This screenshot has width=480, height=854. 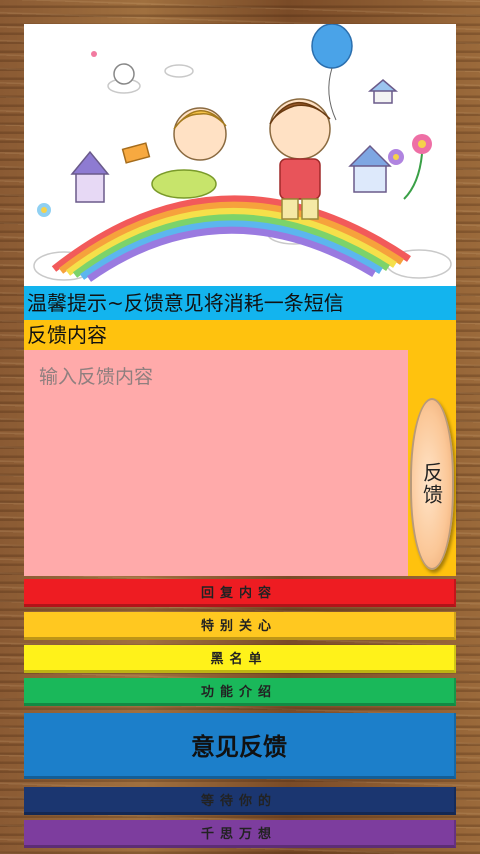 I want to click on feature-intro-button: 功能介绍, so click(x=240, y=692).